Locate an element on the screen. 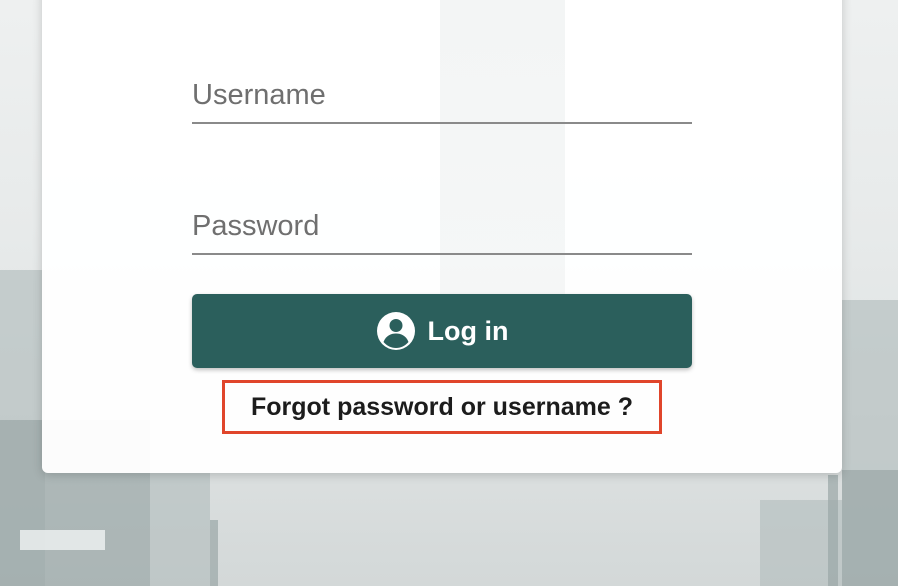 Image resolution: width=898 pixels, height=586 pixels. password-field is located at coordinates (442, 224).